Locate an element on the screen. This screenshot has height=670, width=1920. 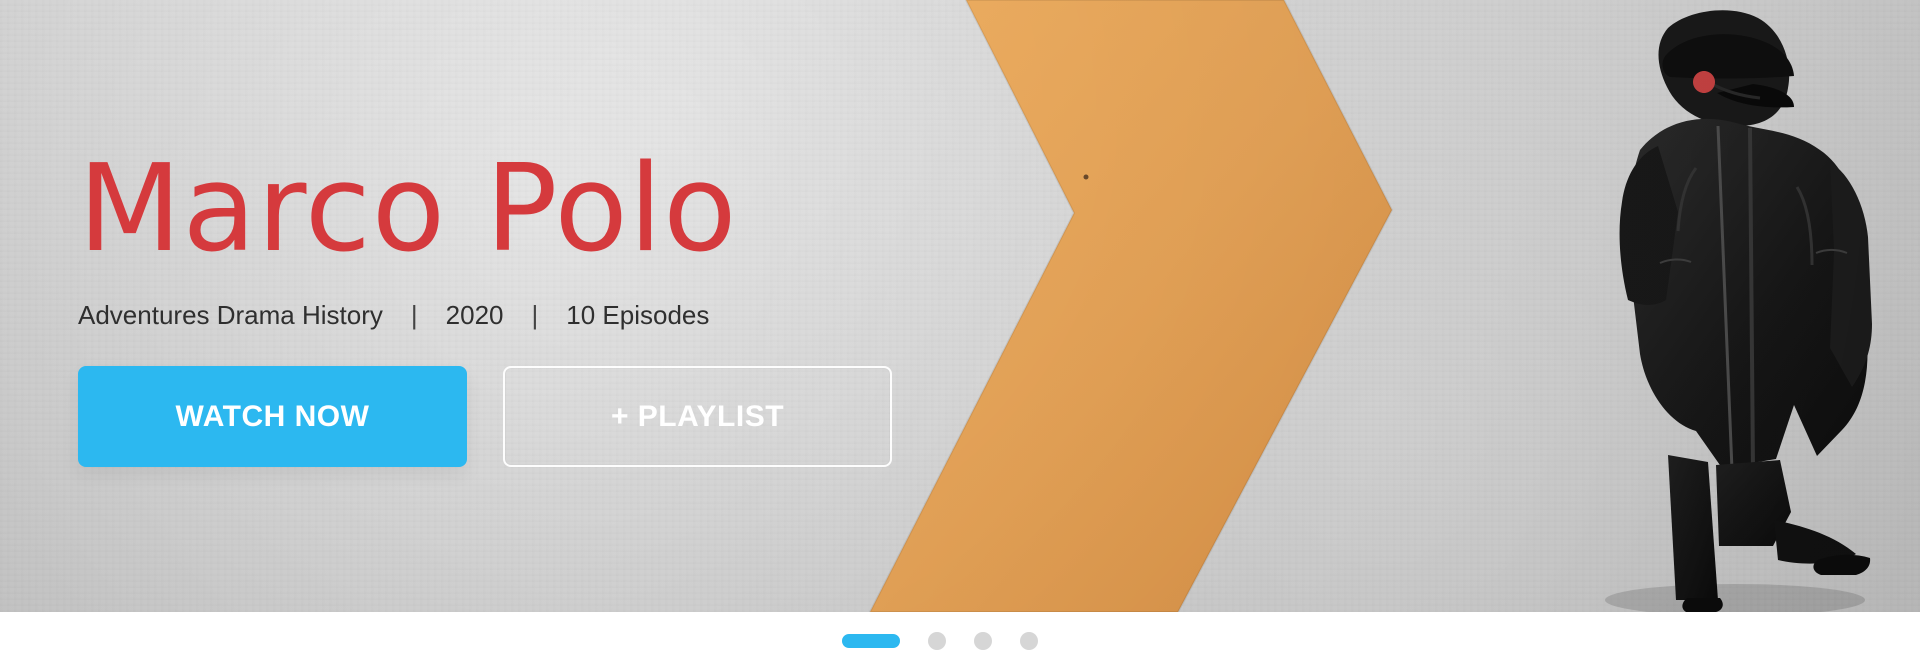
hero-actions: WATCH NOW + PLAYLIST is located at coordinates (508, 416).